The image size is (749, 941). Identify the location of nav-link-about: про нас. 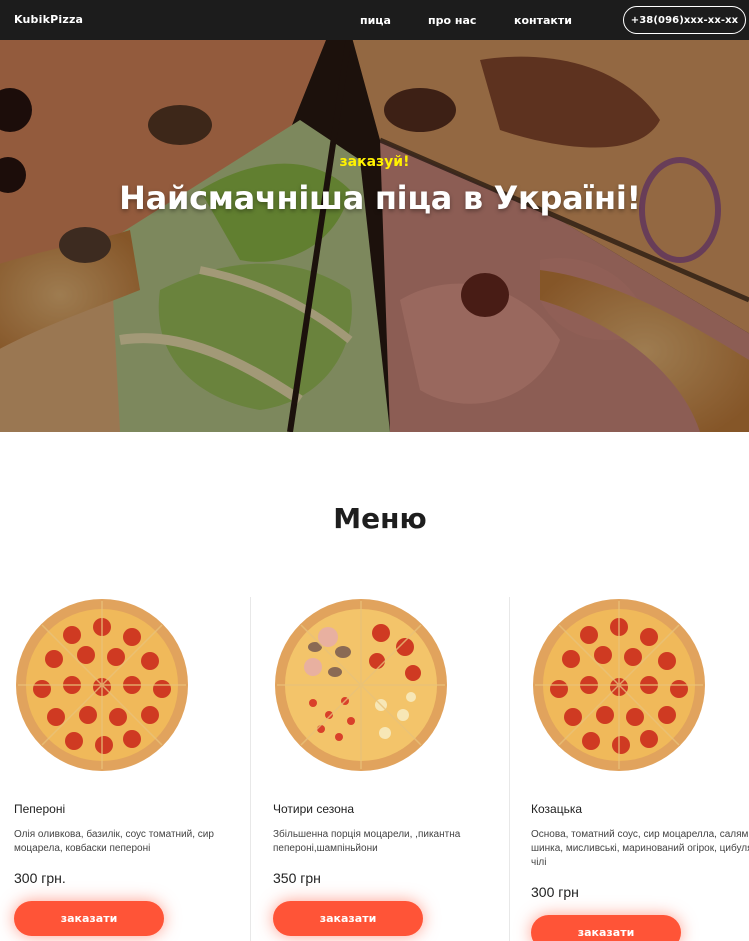
(452, 20).